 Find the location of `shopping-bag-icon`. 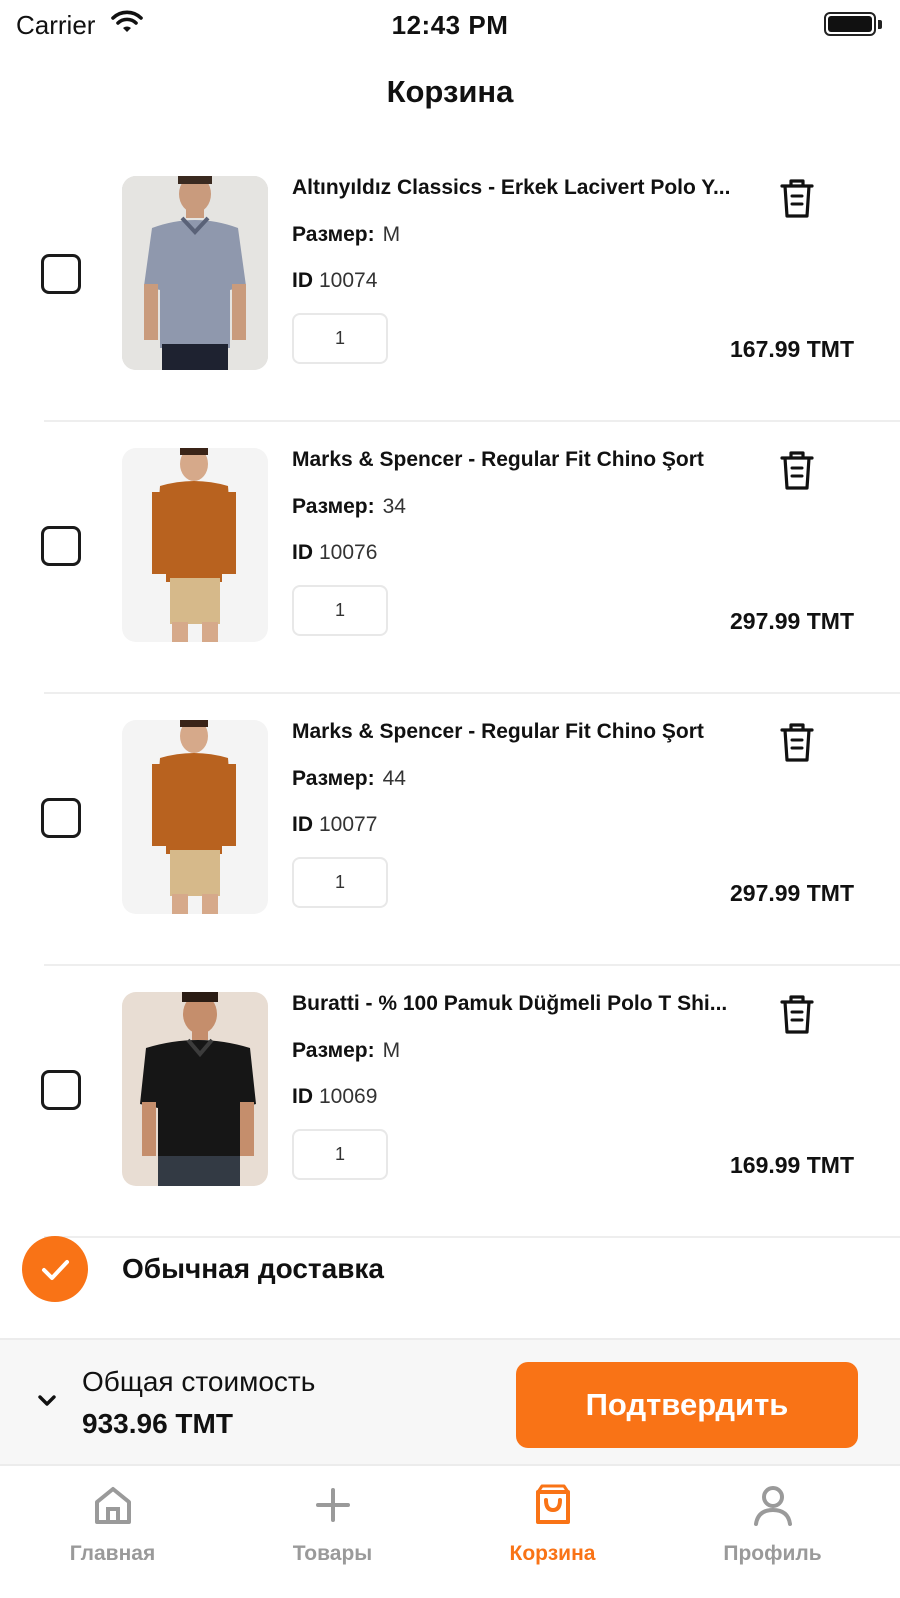

shopping-bag-icon is located at coordinates (553, 1504).